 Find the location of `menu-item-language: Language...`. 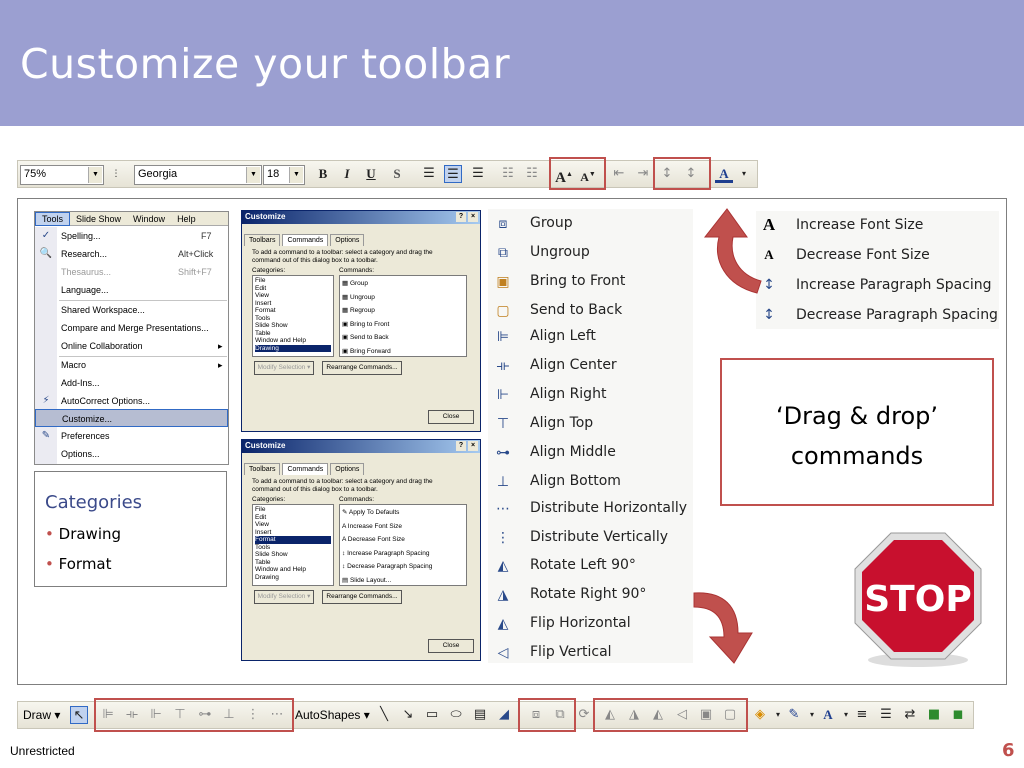

menu-item-language: Language... is located at coordinates (131, 290).